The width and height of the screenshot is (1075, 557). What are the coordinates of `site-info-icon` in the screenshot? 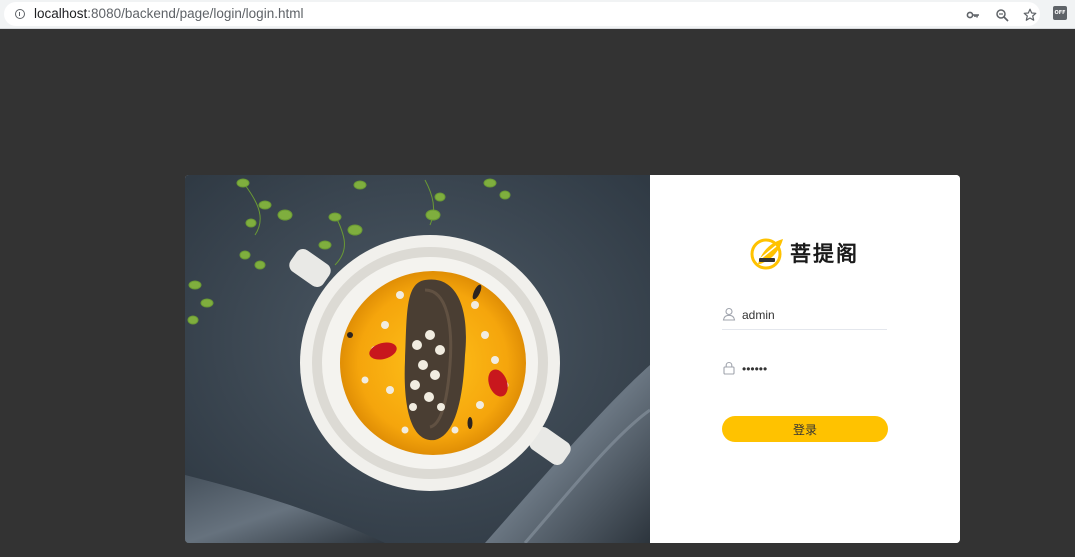 It's located at (20, 14).